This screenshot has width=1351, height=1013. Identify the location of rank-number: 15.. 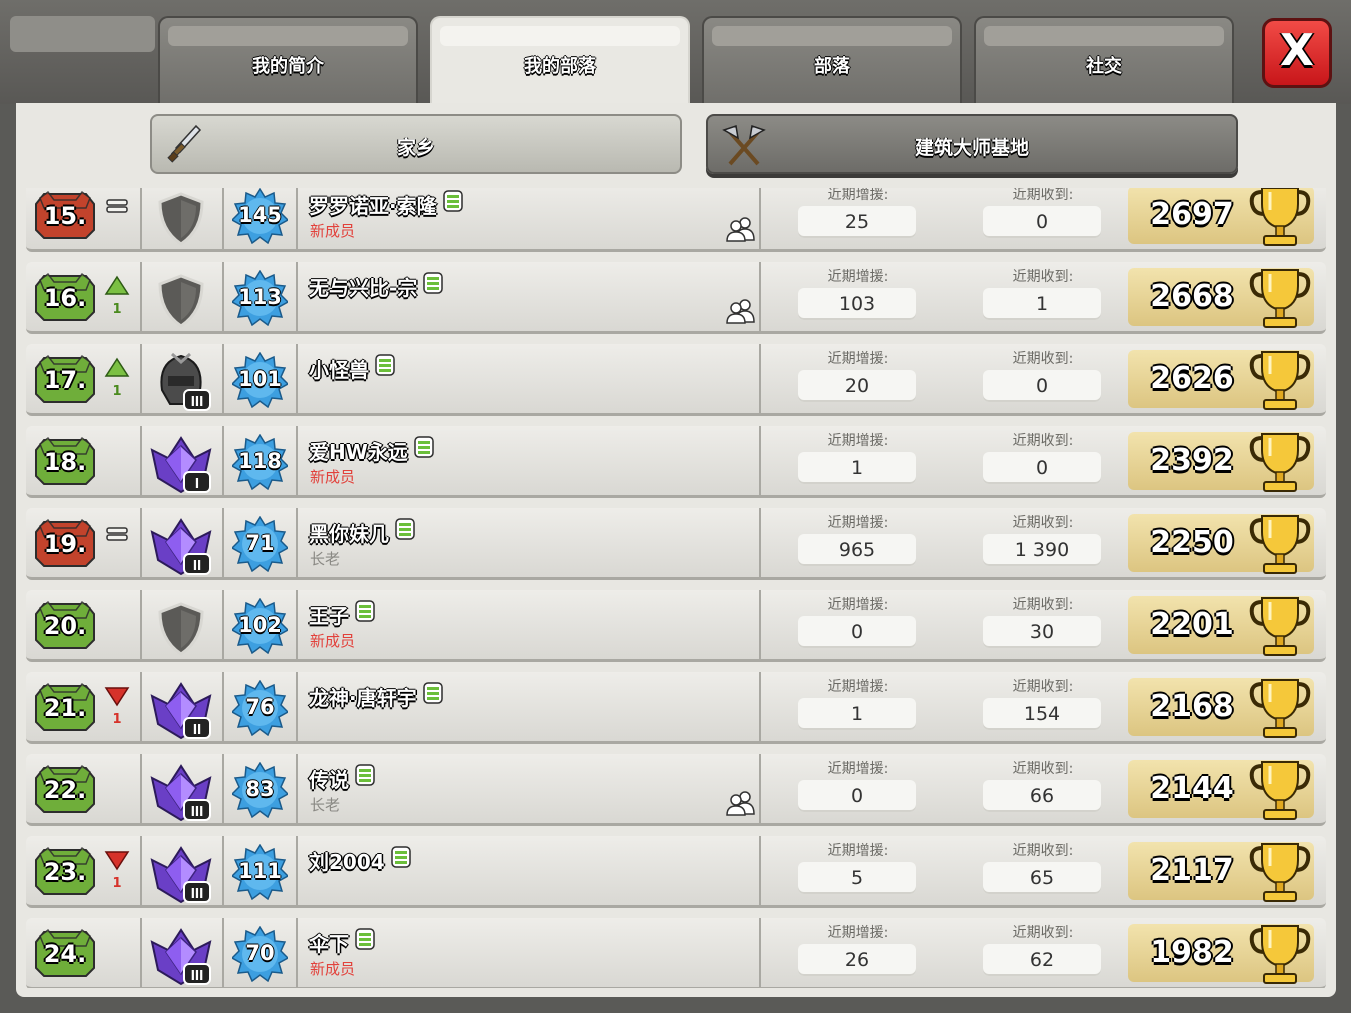
(65, 216).